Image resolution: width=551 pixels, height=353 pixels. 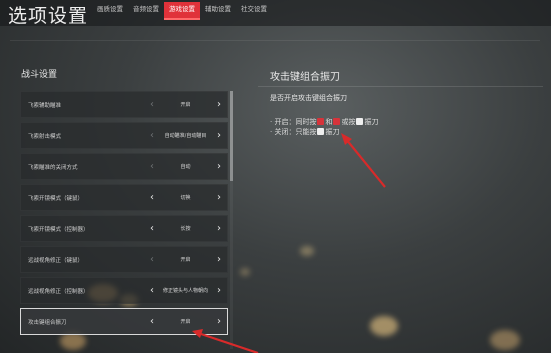 What do you see at coordinates (124, 290) in the screenshot?
I see `setting-row: 远战视角修正（控制器） ‹ 修正镜头与人物朝向 ›` at bounding box center [124, 290].